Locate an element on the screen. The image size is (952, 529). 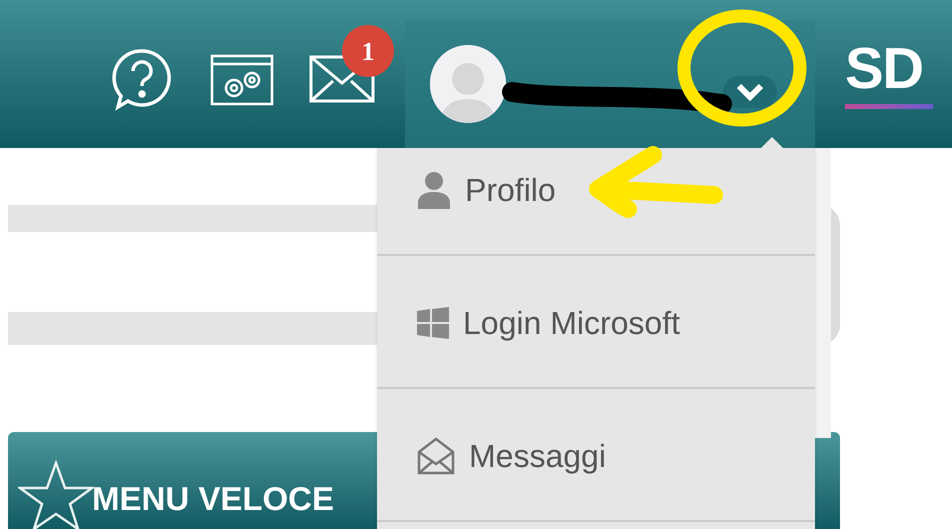
notification-badge: 1 is located at coordinates (368, 51).